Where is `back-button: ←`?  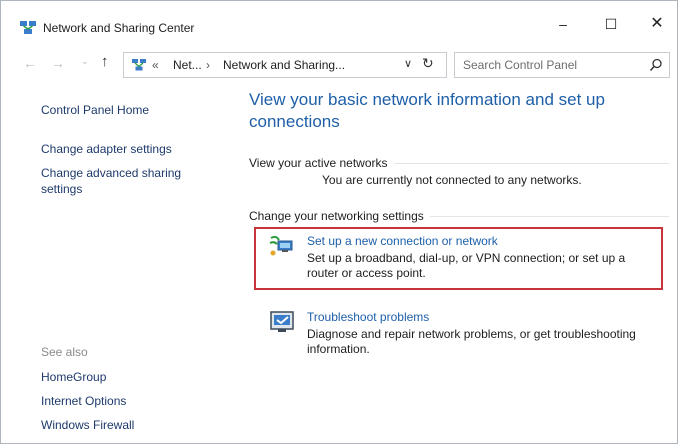
back-button: ← is located at coordinates (30, 63).